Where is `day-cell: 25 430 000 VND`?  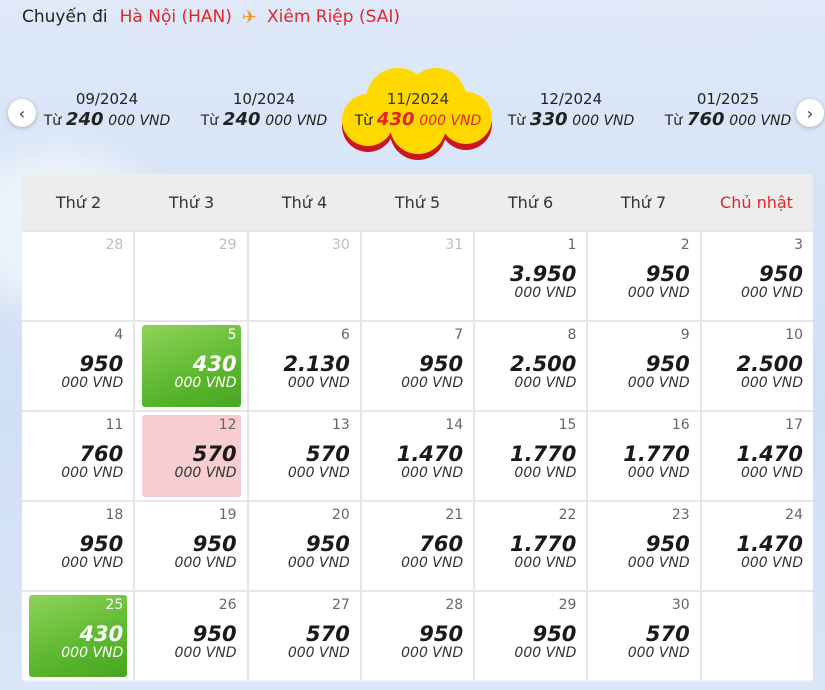
day-cell: 25 430 000 VND is located at coordinates (78, 636).